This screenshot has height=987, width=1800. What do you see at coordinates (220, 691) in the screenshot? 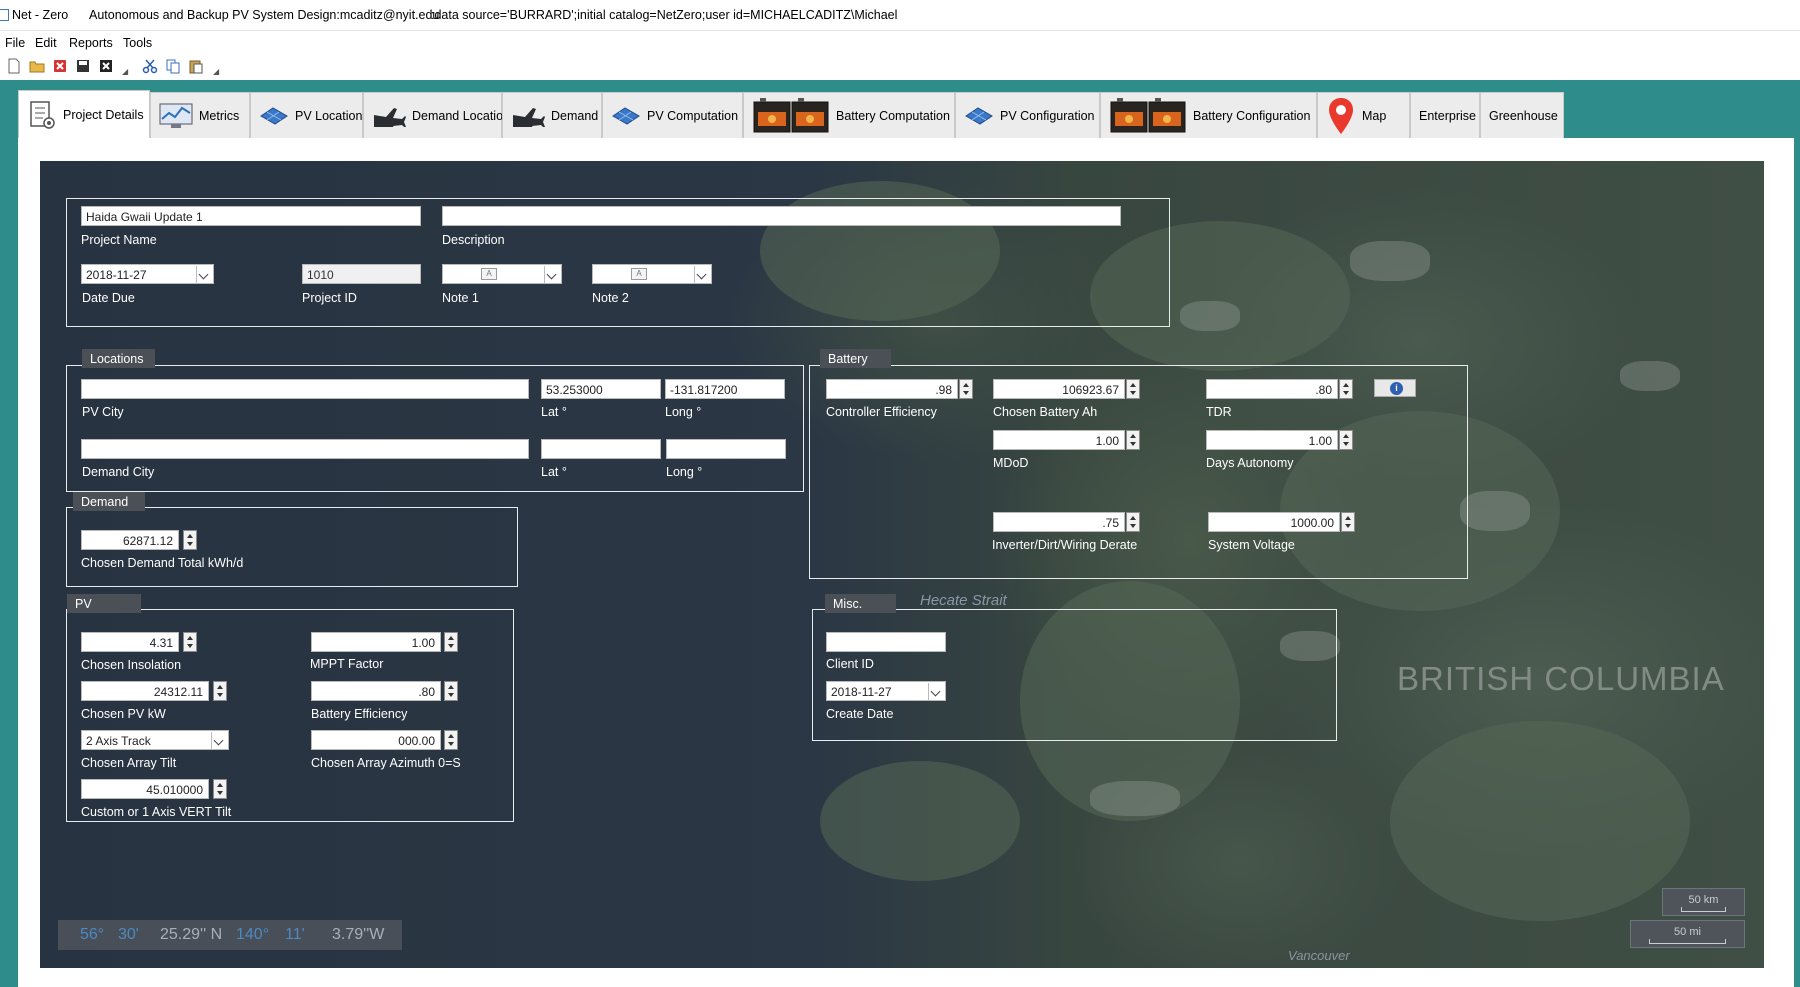
I see `pv-kw-spinner` at bounding box center [220, 691].